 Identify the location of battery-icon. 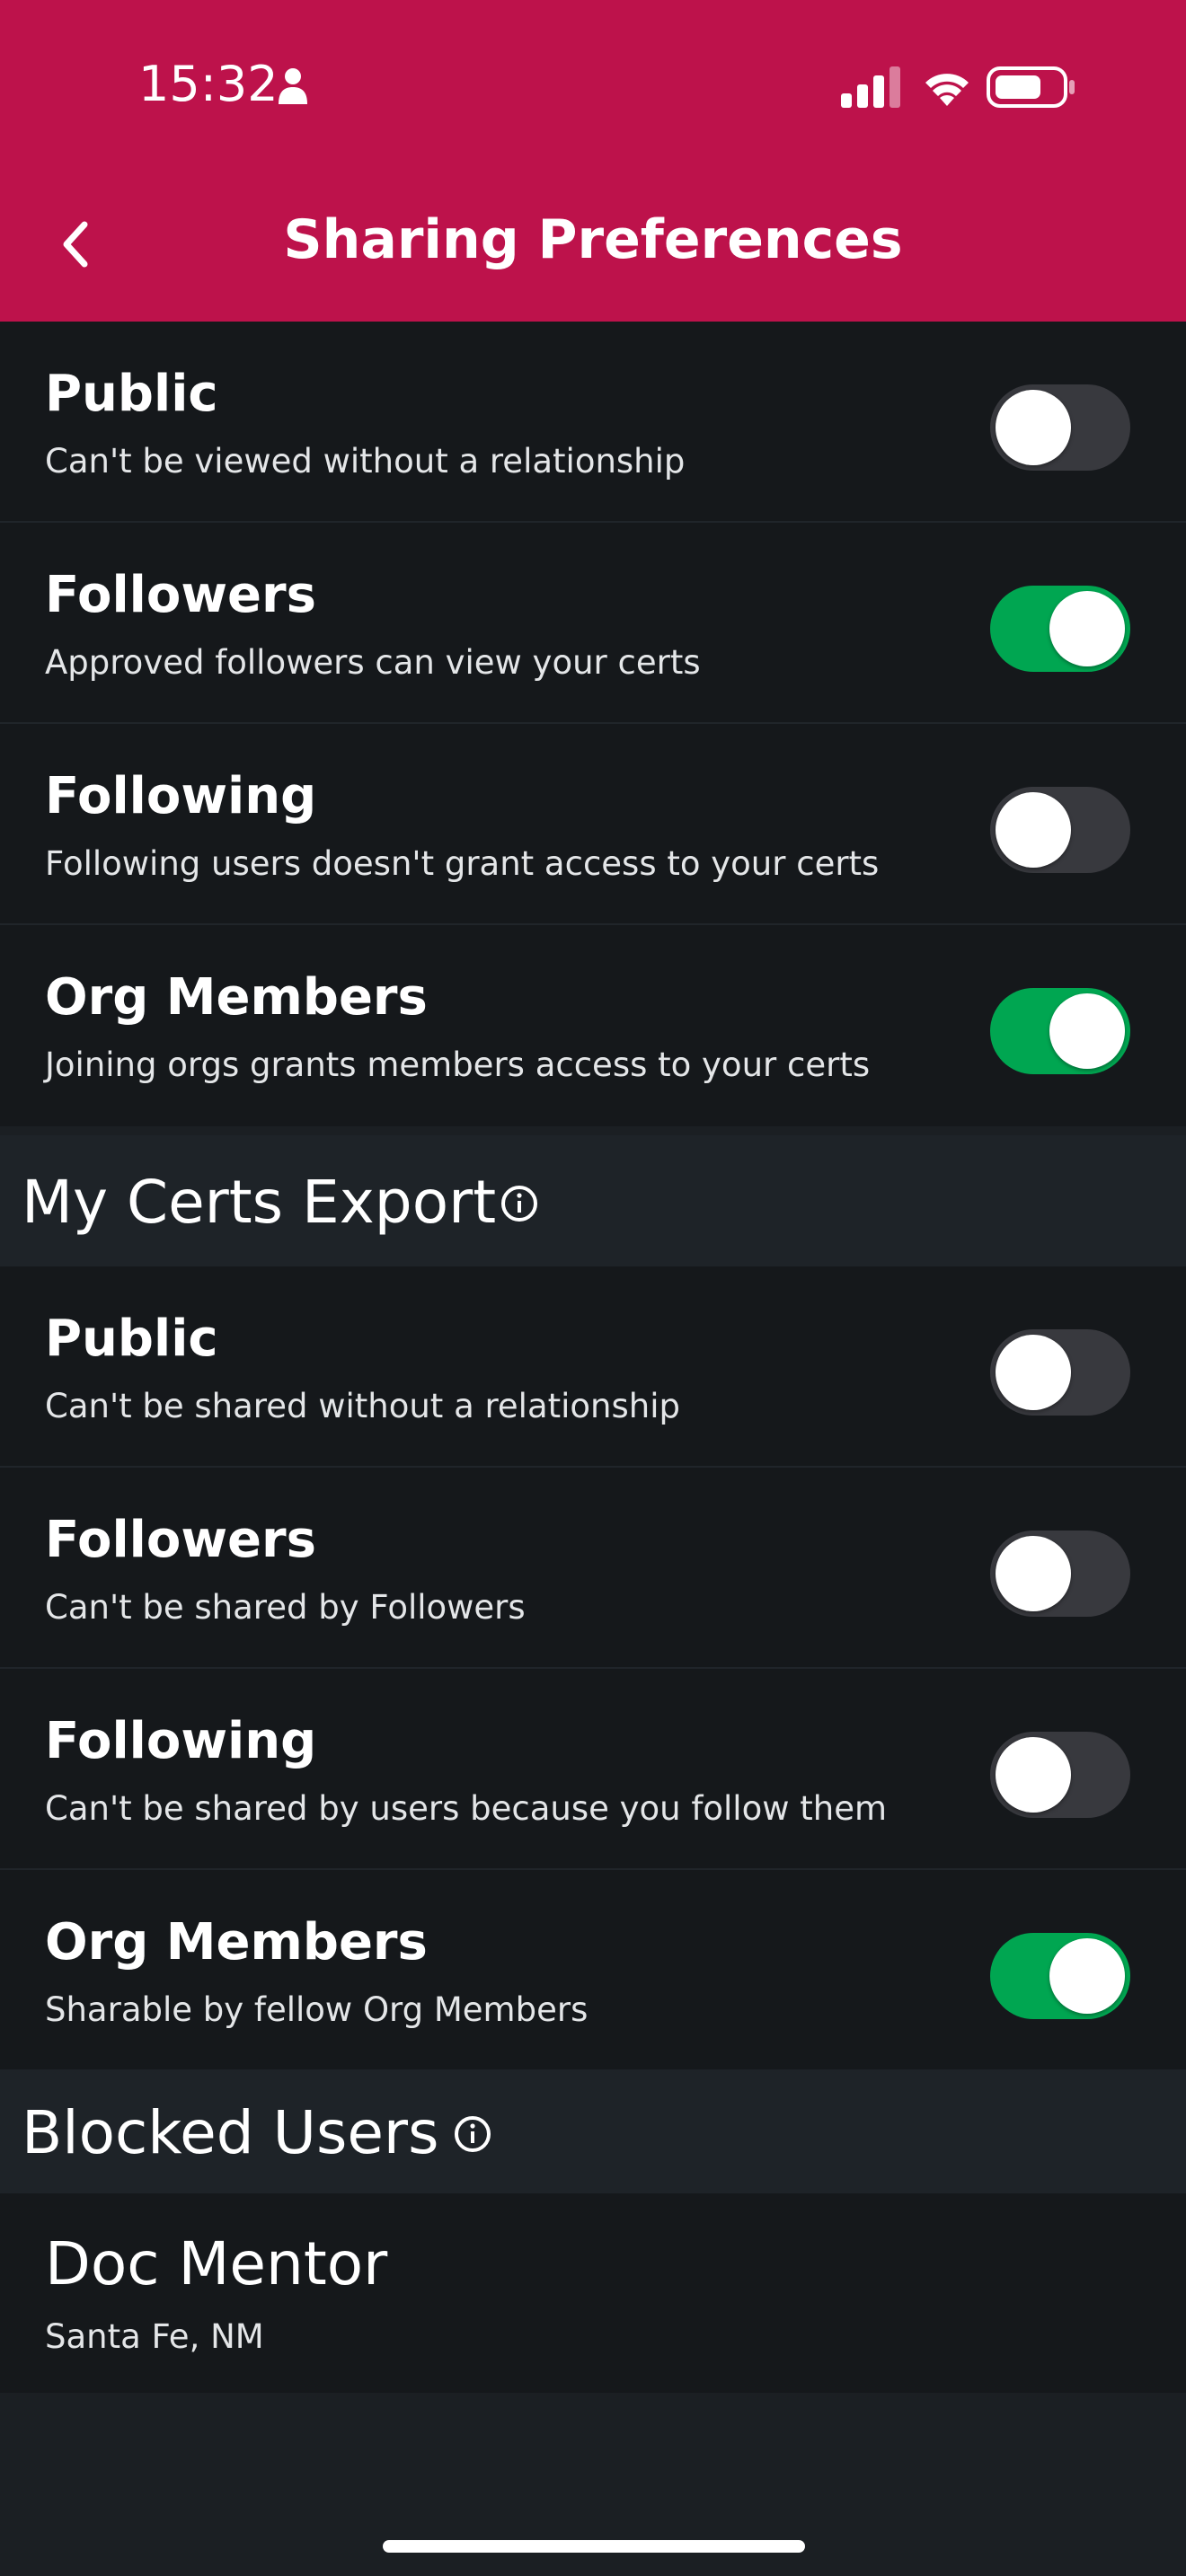
(1031, 87).